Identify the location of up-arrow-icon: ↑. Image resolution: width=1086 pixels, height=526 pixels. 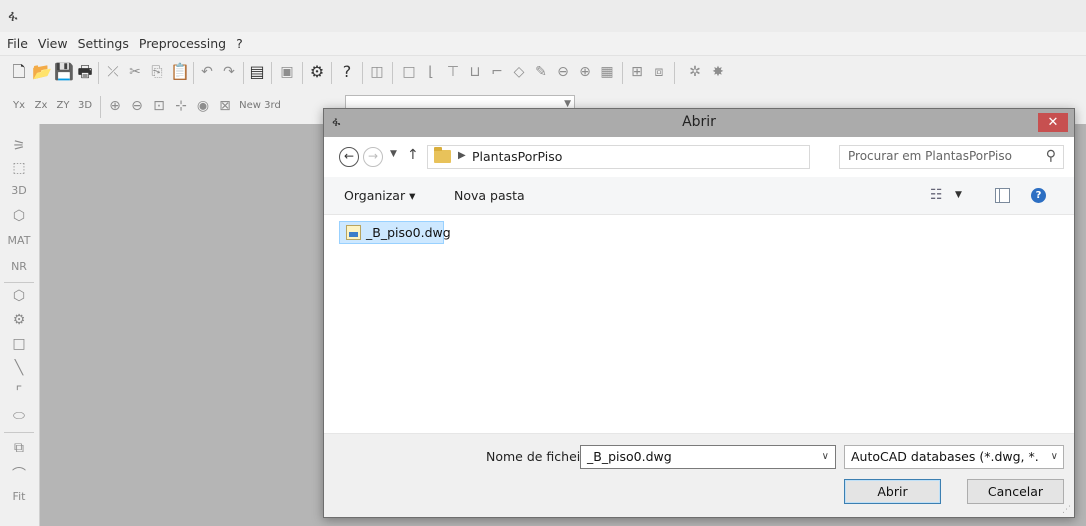
(413, 155).